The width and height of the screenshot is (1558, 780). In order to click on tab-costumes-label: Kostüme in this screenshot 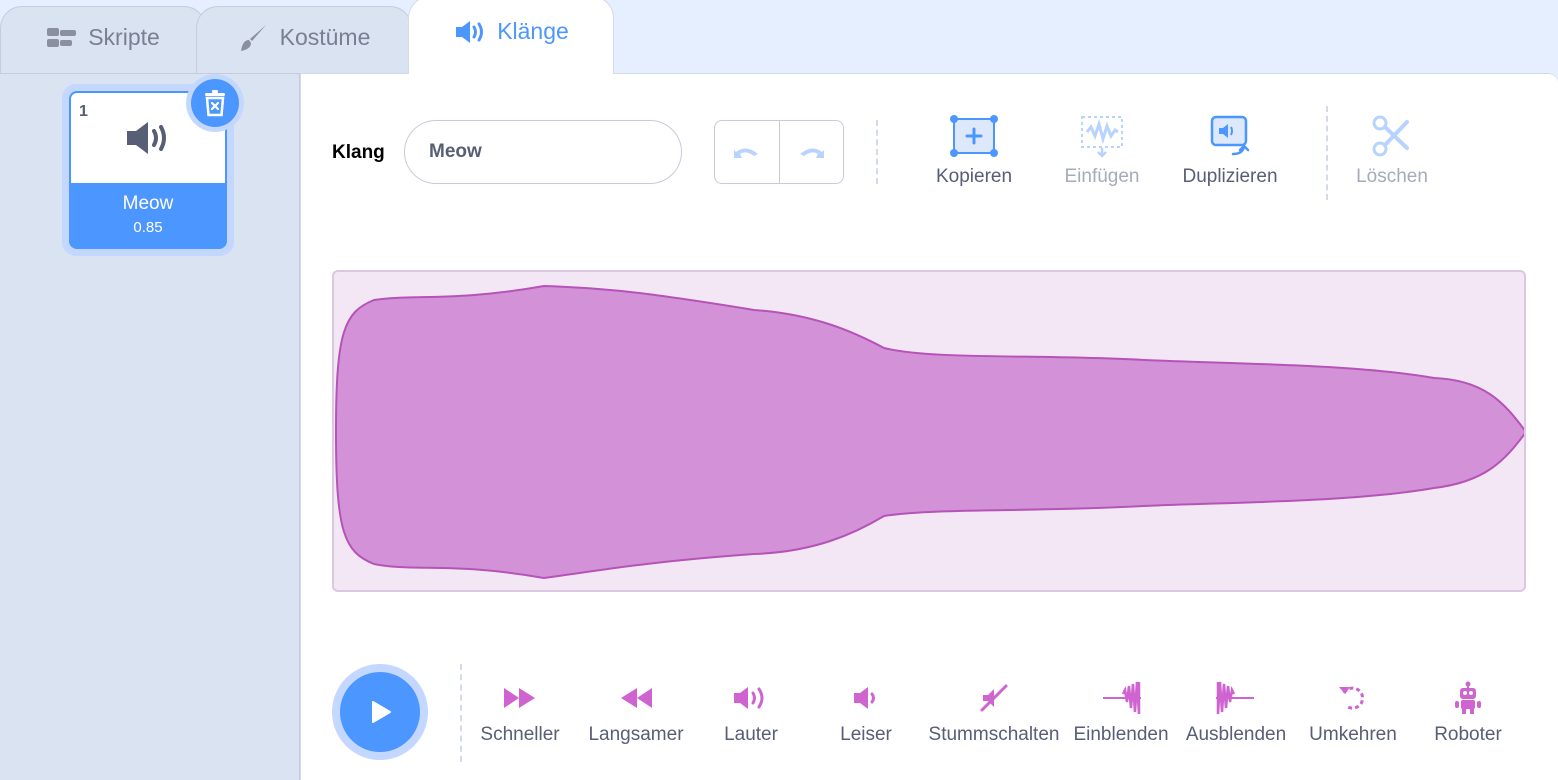, I will do `click(325, 37)`.